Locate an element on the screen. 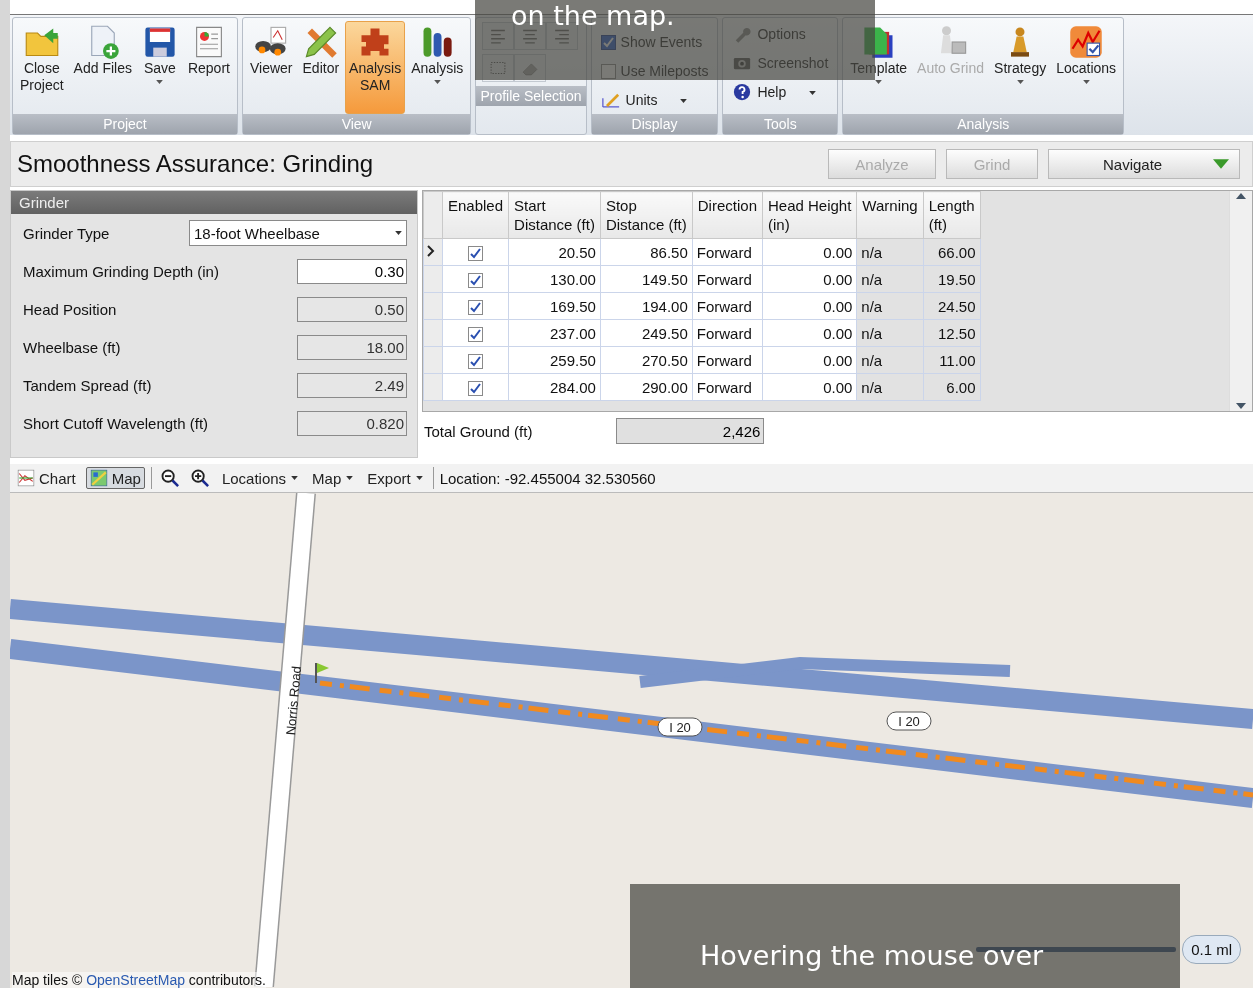 This screenshot has width=1253, height=988. table-cell: 149.50 is located at coordinates (646, 279).